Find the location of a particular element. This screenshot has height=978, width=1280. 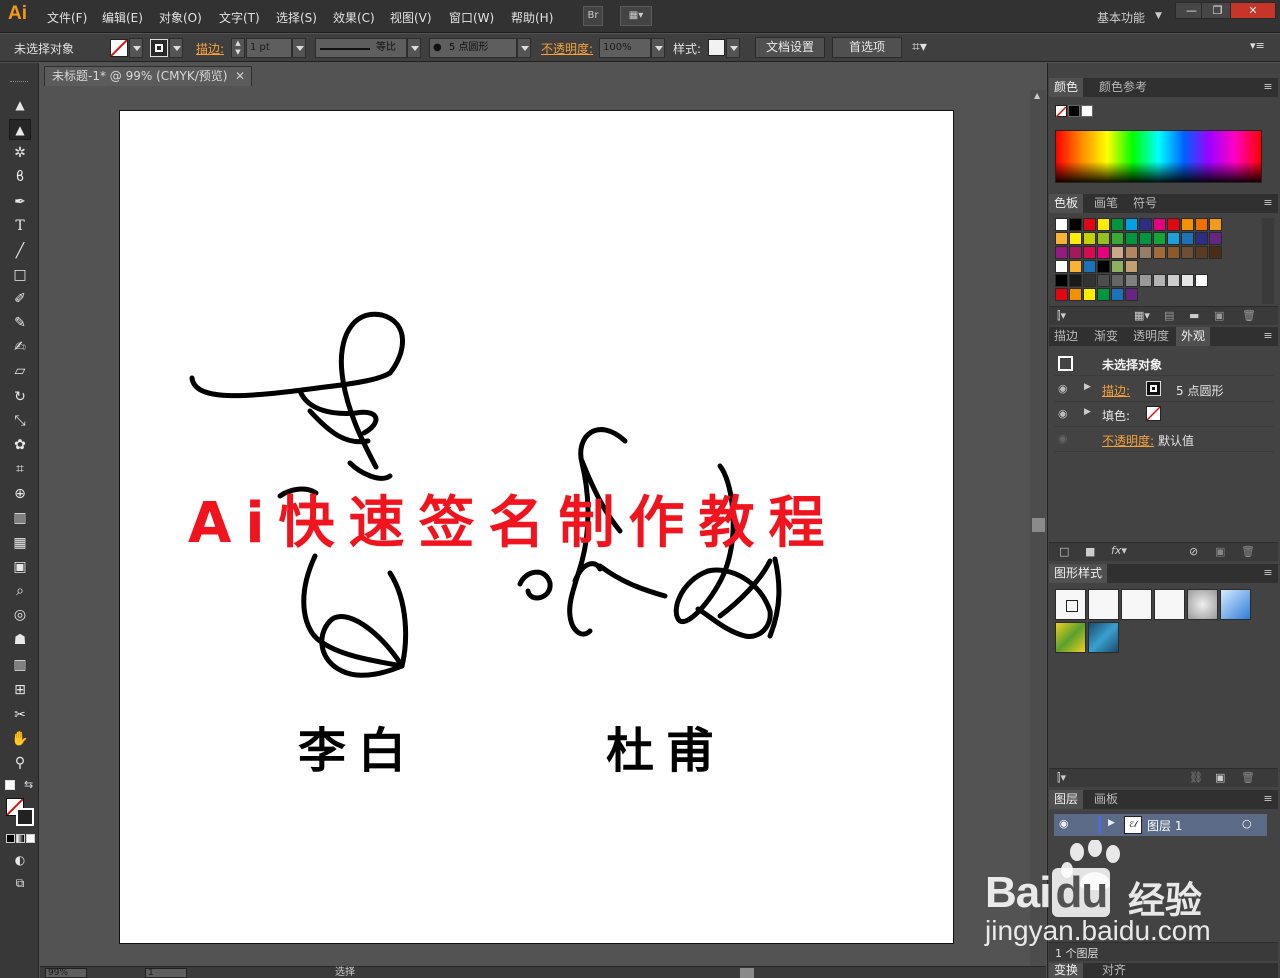

new-style-icon: ▣ is located at coordinates (1220, 777).